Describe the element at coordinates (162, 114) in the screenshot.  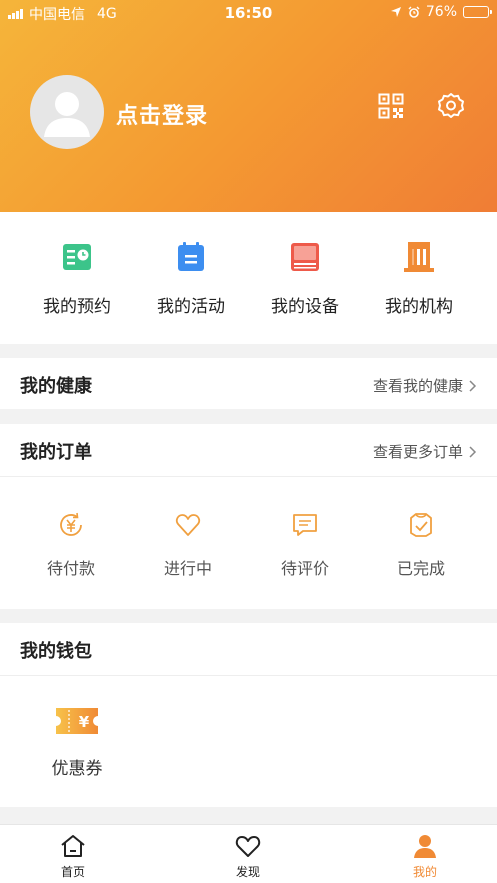
I see `login-link: 点击登录` at that location.